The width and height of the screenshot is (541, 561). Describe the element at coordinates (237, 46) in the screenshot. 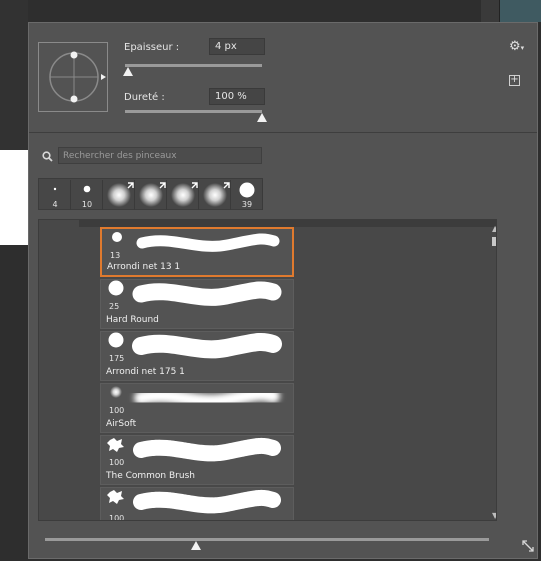

I see `size-value-field: 4 px` at that location.